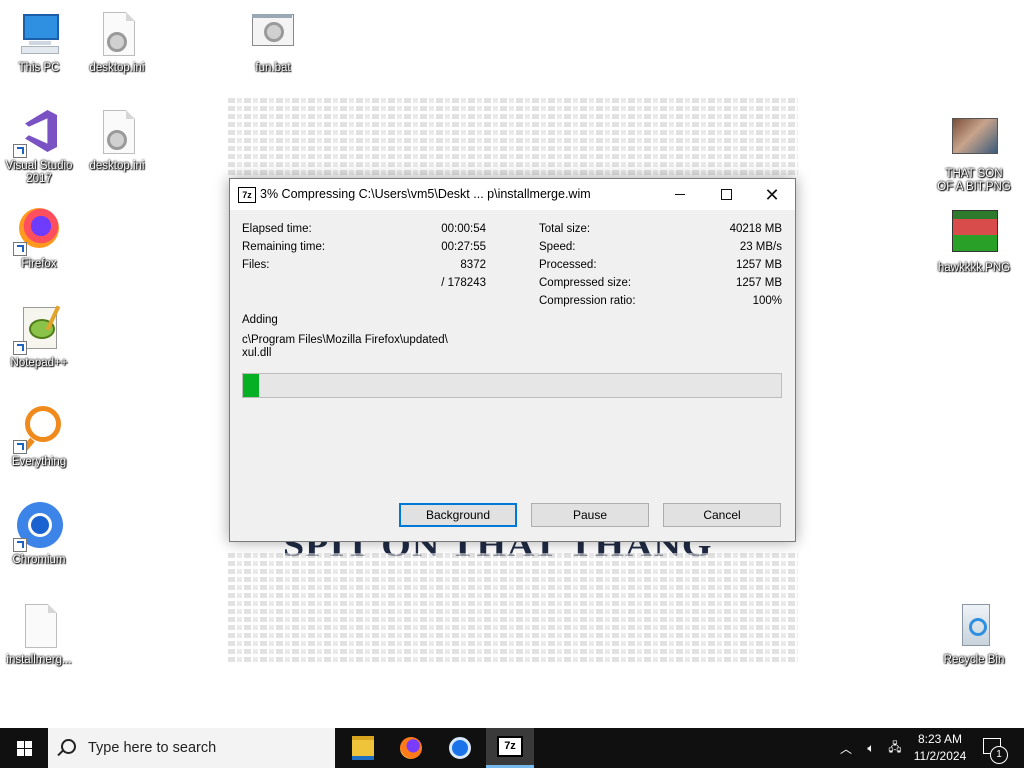 This screenshot has width=1024, height=768. What do you see at coordinates (940, 739) in the screenshot?
I see `clock-time: 8:23 AM` at bounding box center [940, 739].